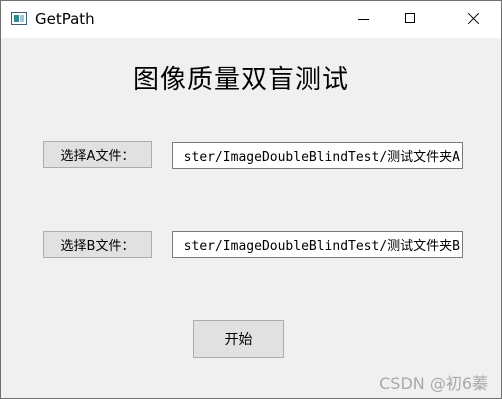 This screenshot has height=399, width=502. I want to click on minimize-button, so click(364, 19).